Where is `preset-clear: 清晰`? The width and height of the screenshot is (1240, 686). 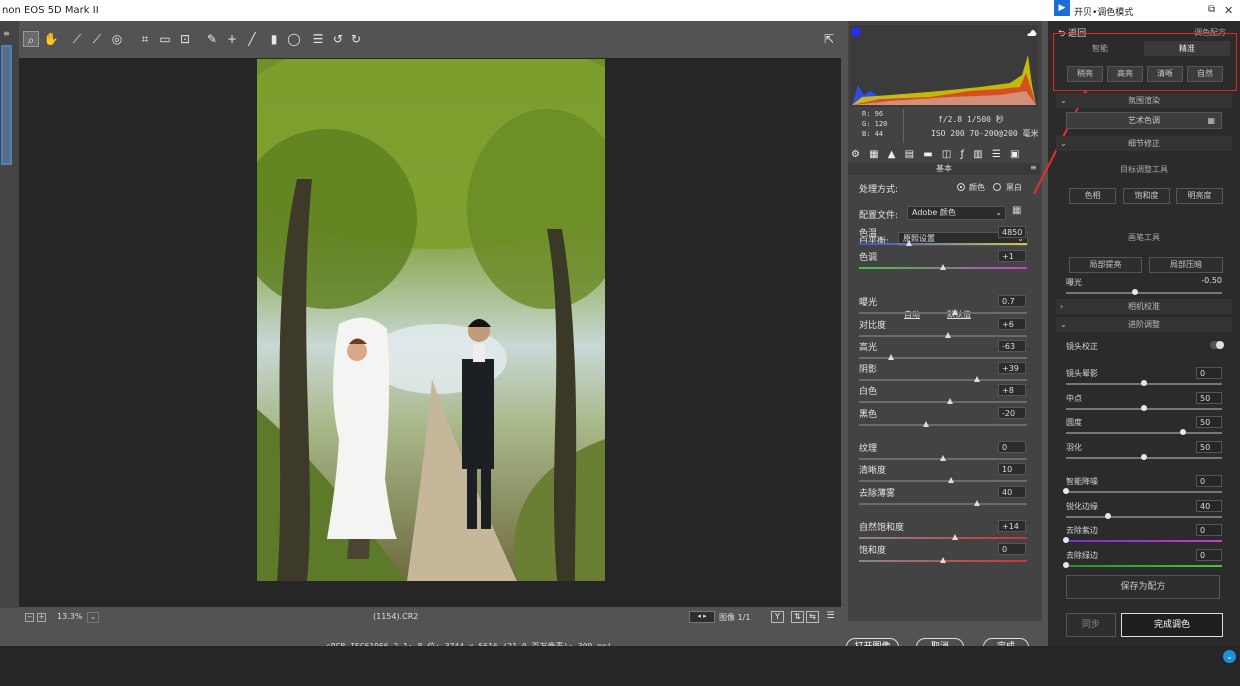
preset-clear: 清晰 is located at coordinates (1165, 74).